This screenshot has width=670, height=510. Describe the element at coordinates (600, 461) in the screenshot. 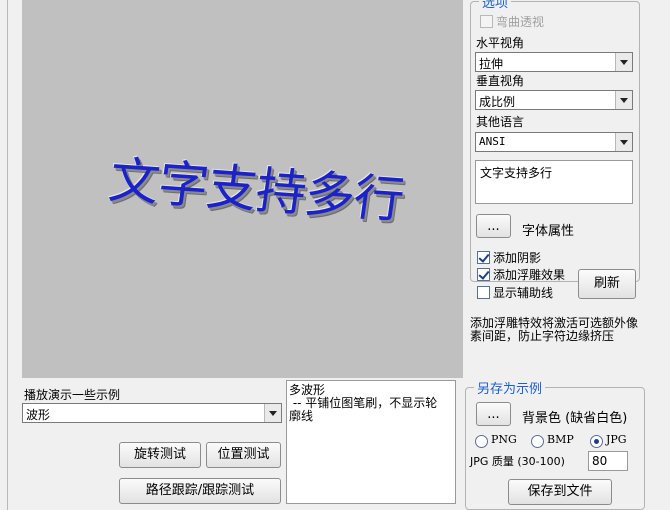

I see `jpg-quality-value: 80` at that location.